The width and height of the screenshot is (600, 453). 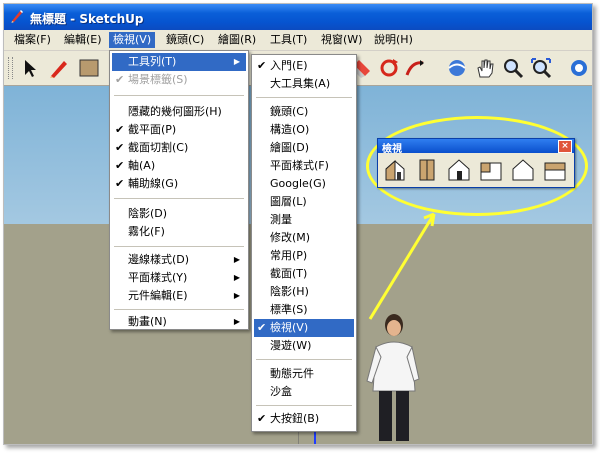 What do you see at coordinates (304, 256) in the screenshot?
I see `submenu-item-principal: 常用(P)` at bounding box center [304, 256].